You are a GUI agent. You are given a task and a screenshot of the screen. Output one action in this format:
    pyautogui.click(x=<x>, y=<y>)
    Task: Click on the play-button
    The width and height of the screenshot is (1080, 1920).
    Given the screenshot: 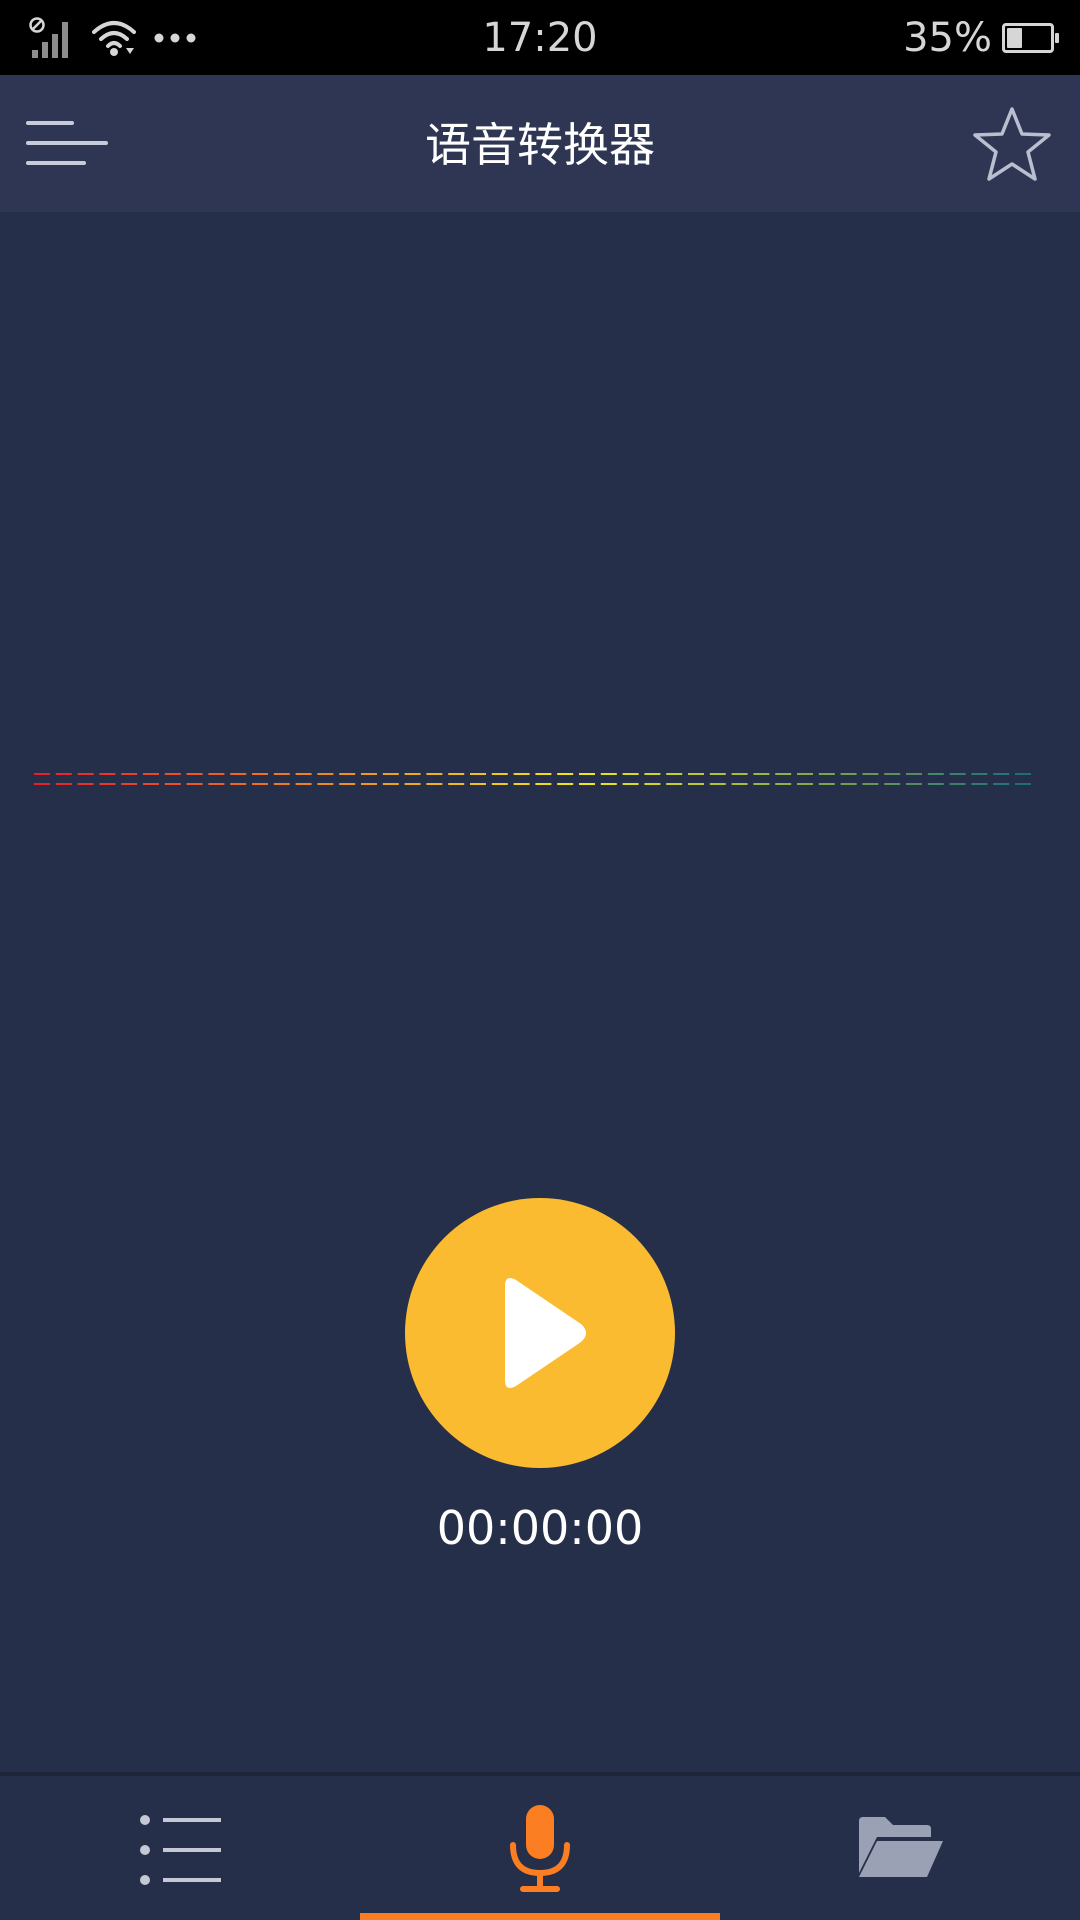 What is the action you would take?
    pyautogui.click(x=540, y=1333)
    